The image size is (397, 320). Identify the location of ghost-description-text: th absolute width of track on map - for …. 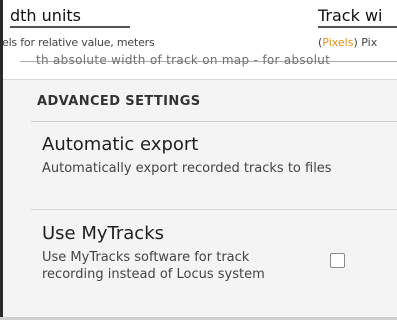
(183, 60).